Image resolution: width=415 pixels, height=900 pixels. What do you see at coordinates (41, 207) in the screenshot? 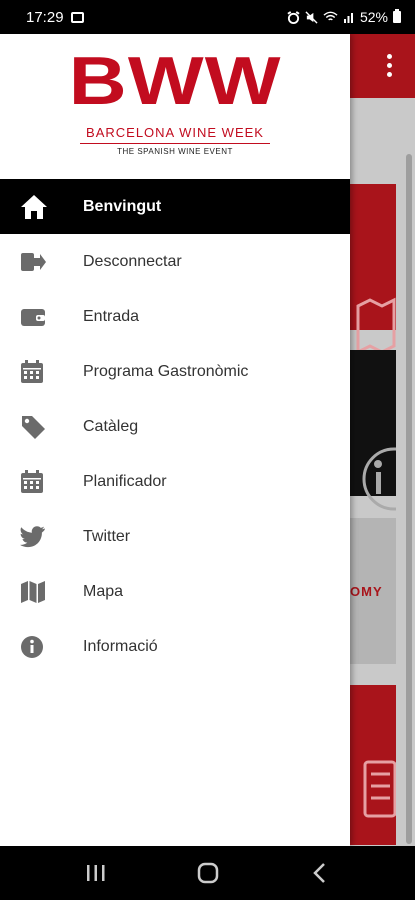
I see `home-icon` at bounding box center [41, 207].